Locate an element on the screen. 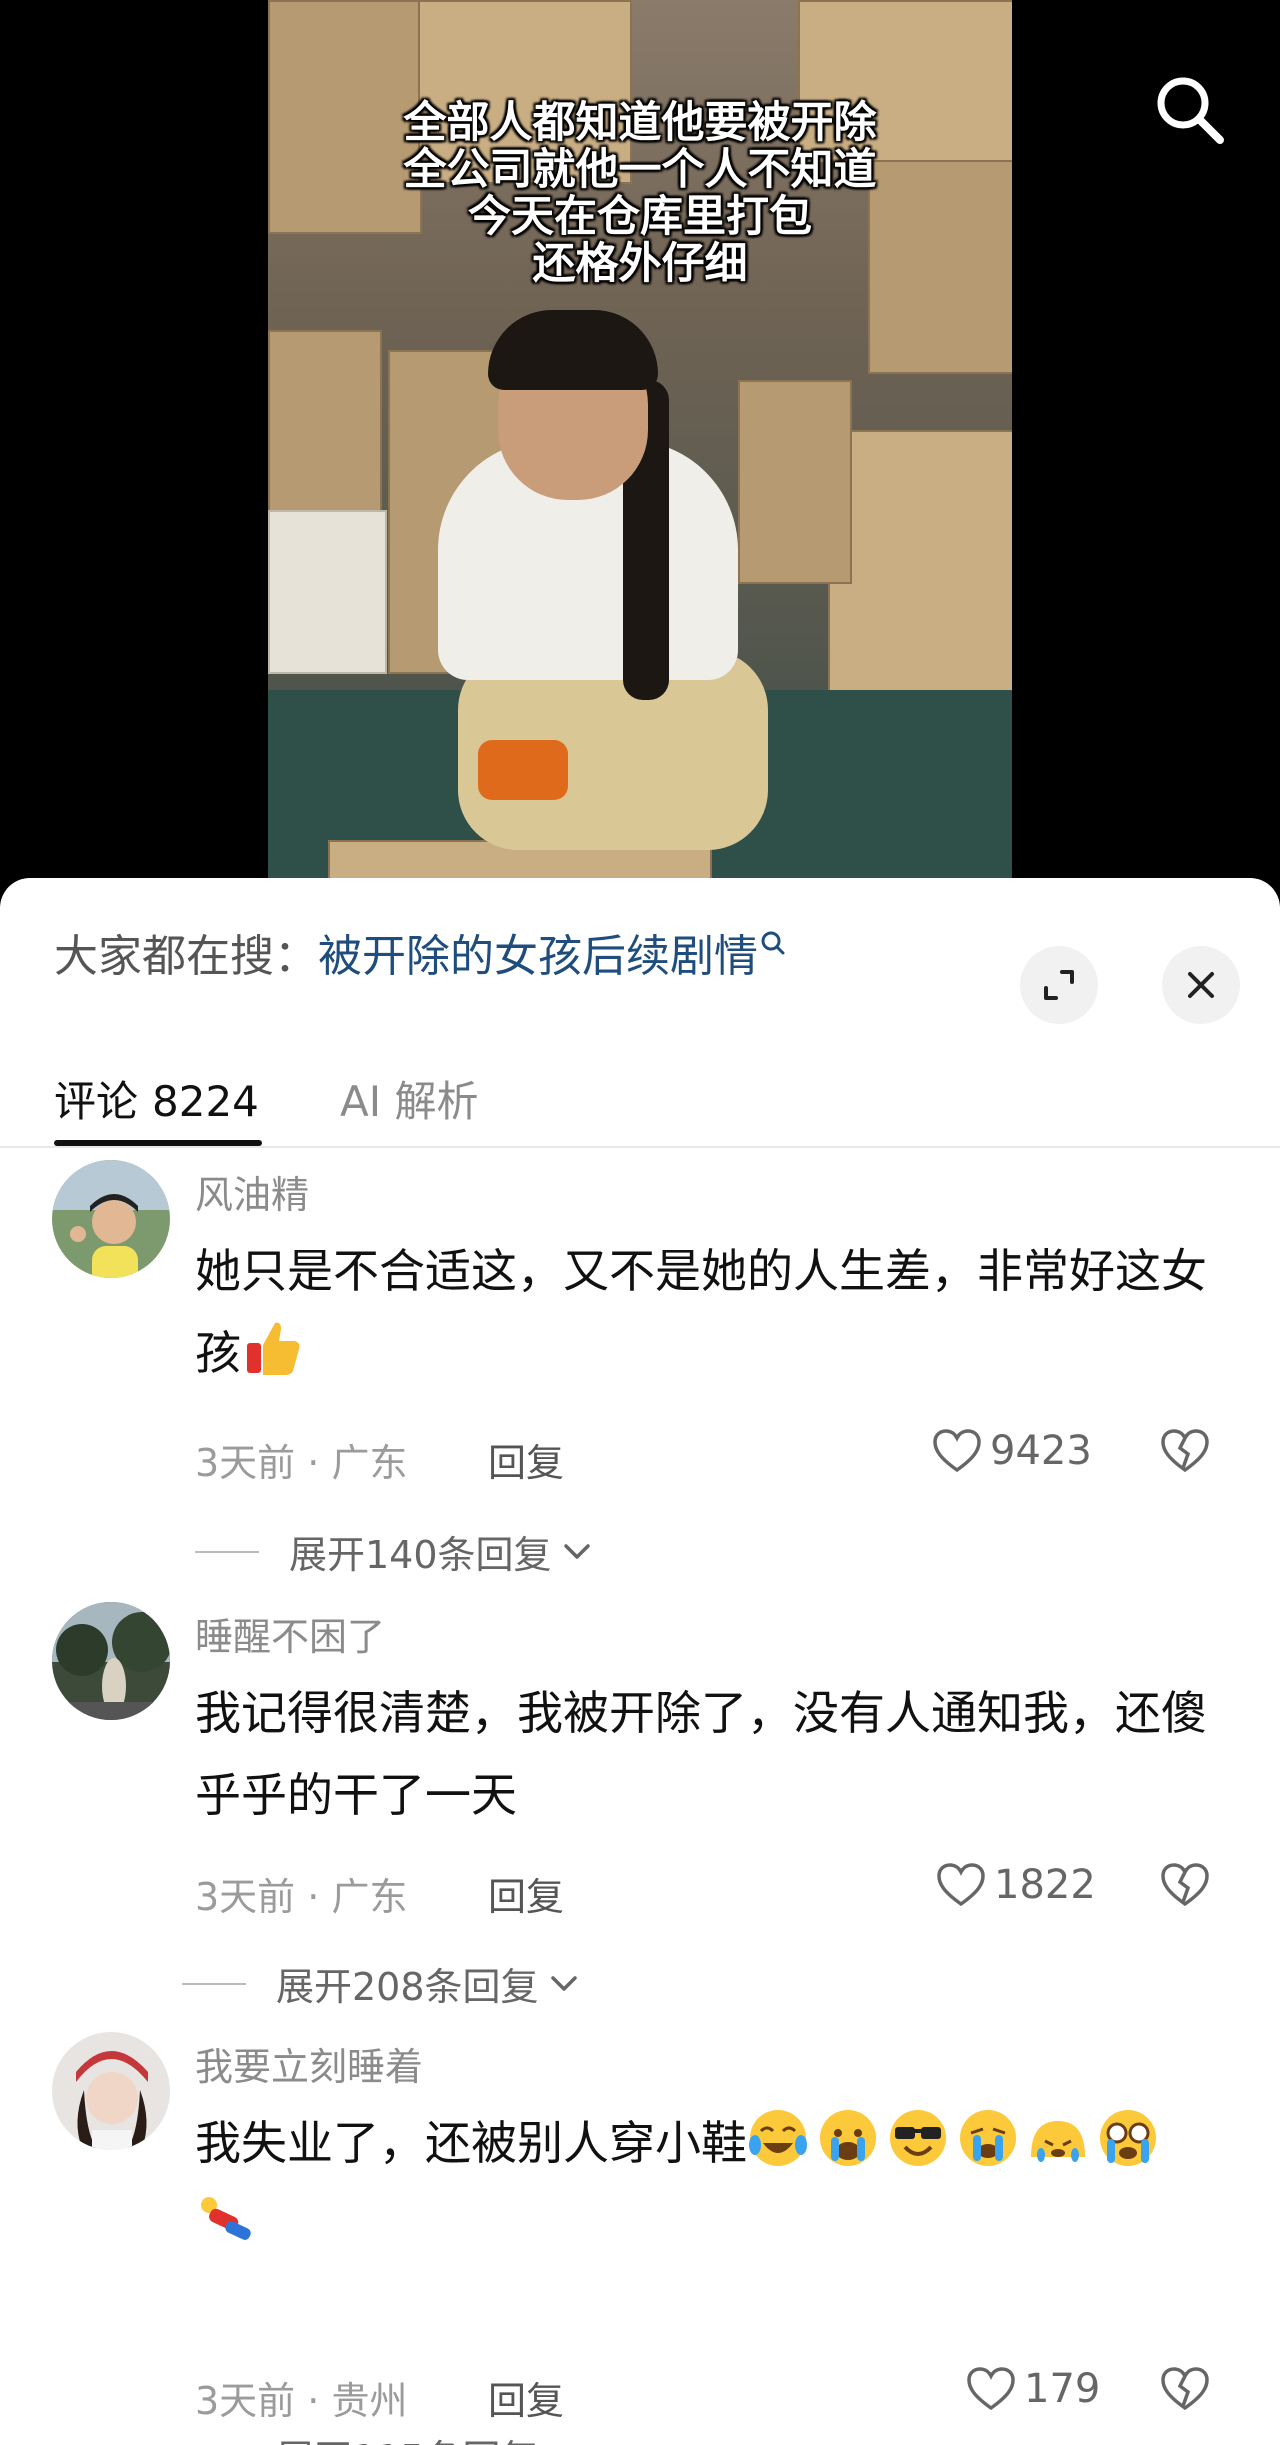 The height and width of the screenshot is (2445, 1280). like-count: 9423 is located at coordinates (1041, 1451).